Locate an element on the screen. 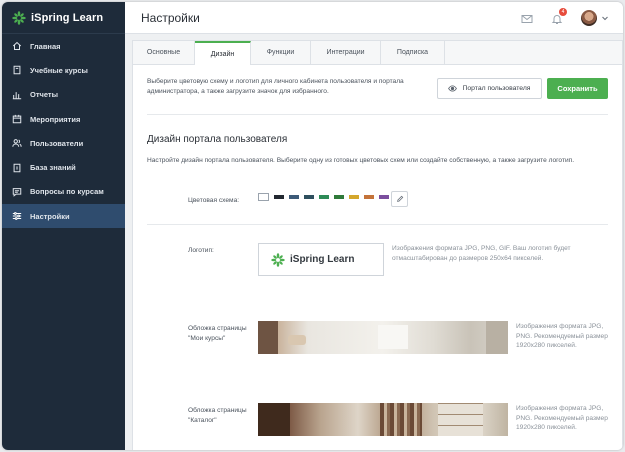  page-title: Настройки is located at coordinates (170, 17).